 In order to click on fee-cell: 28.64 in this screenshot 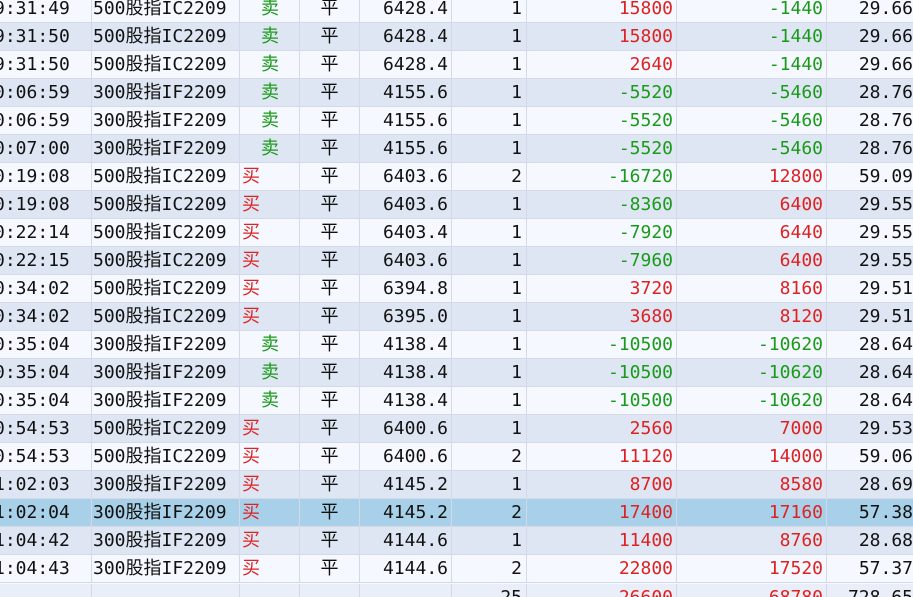, I will do `click(885, 344)`.